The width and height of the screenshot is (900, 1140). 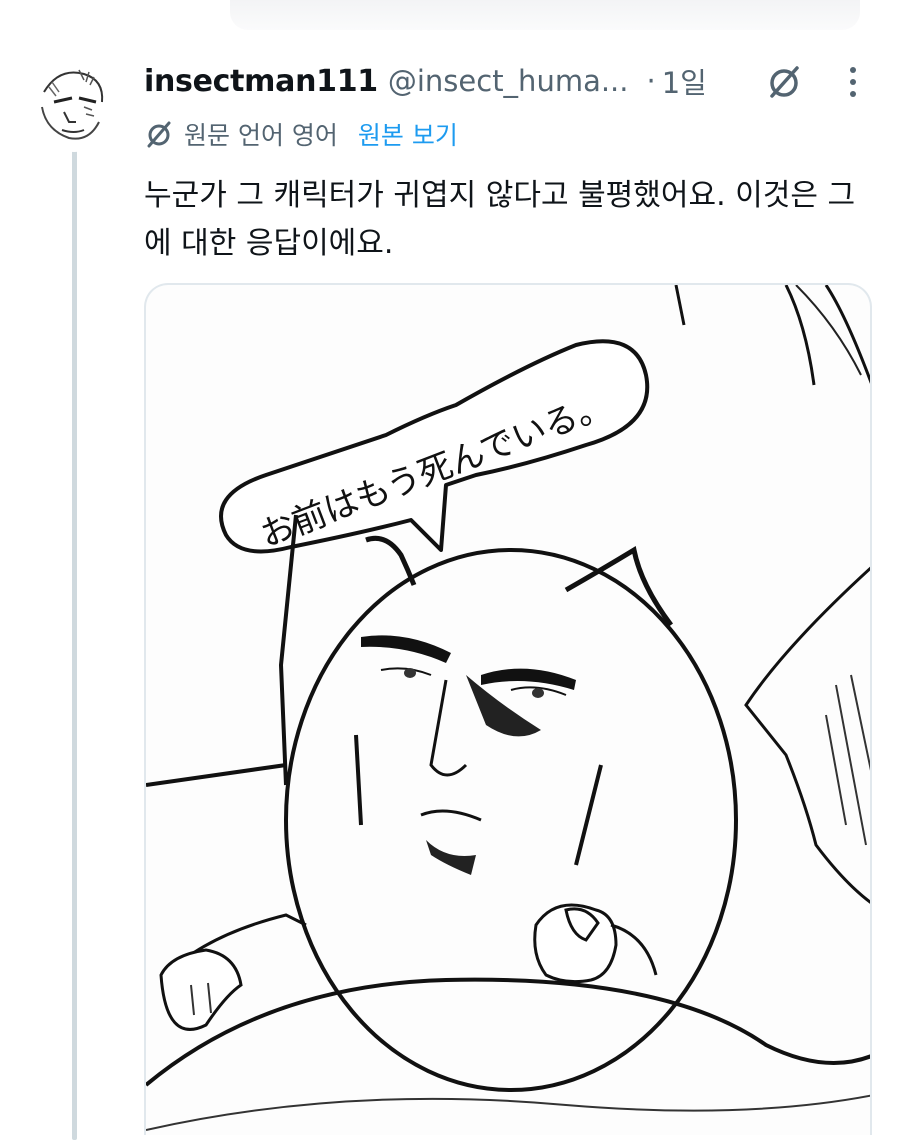 What do you see at coordinates (159, 134) in the screenshot?
I see `translate-icon` at bounding box center [159, 134].